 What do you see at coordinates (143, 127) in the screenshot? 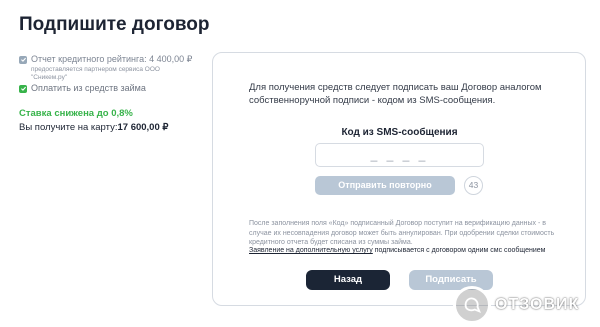
I see `receive-amount: 17 600,00 ₽` at bounding box center [143, 127].